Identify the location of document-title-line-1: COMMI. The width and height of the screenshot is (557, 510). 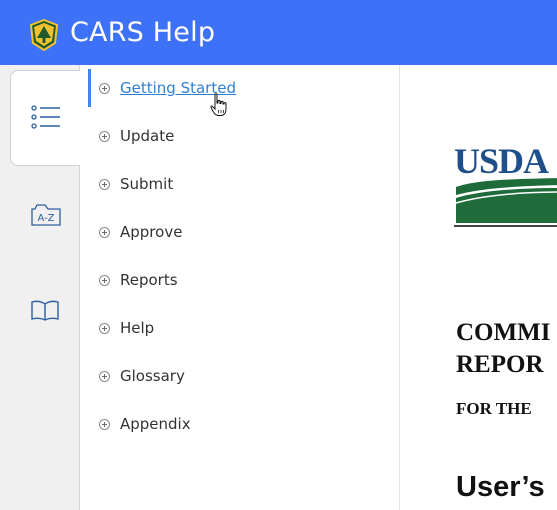
(503, 332).